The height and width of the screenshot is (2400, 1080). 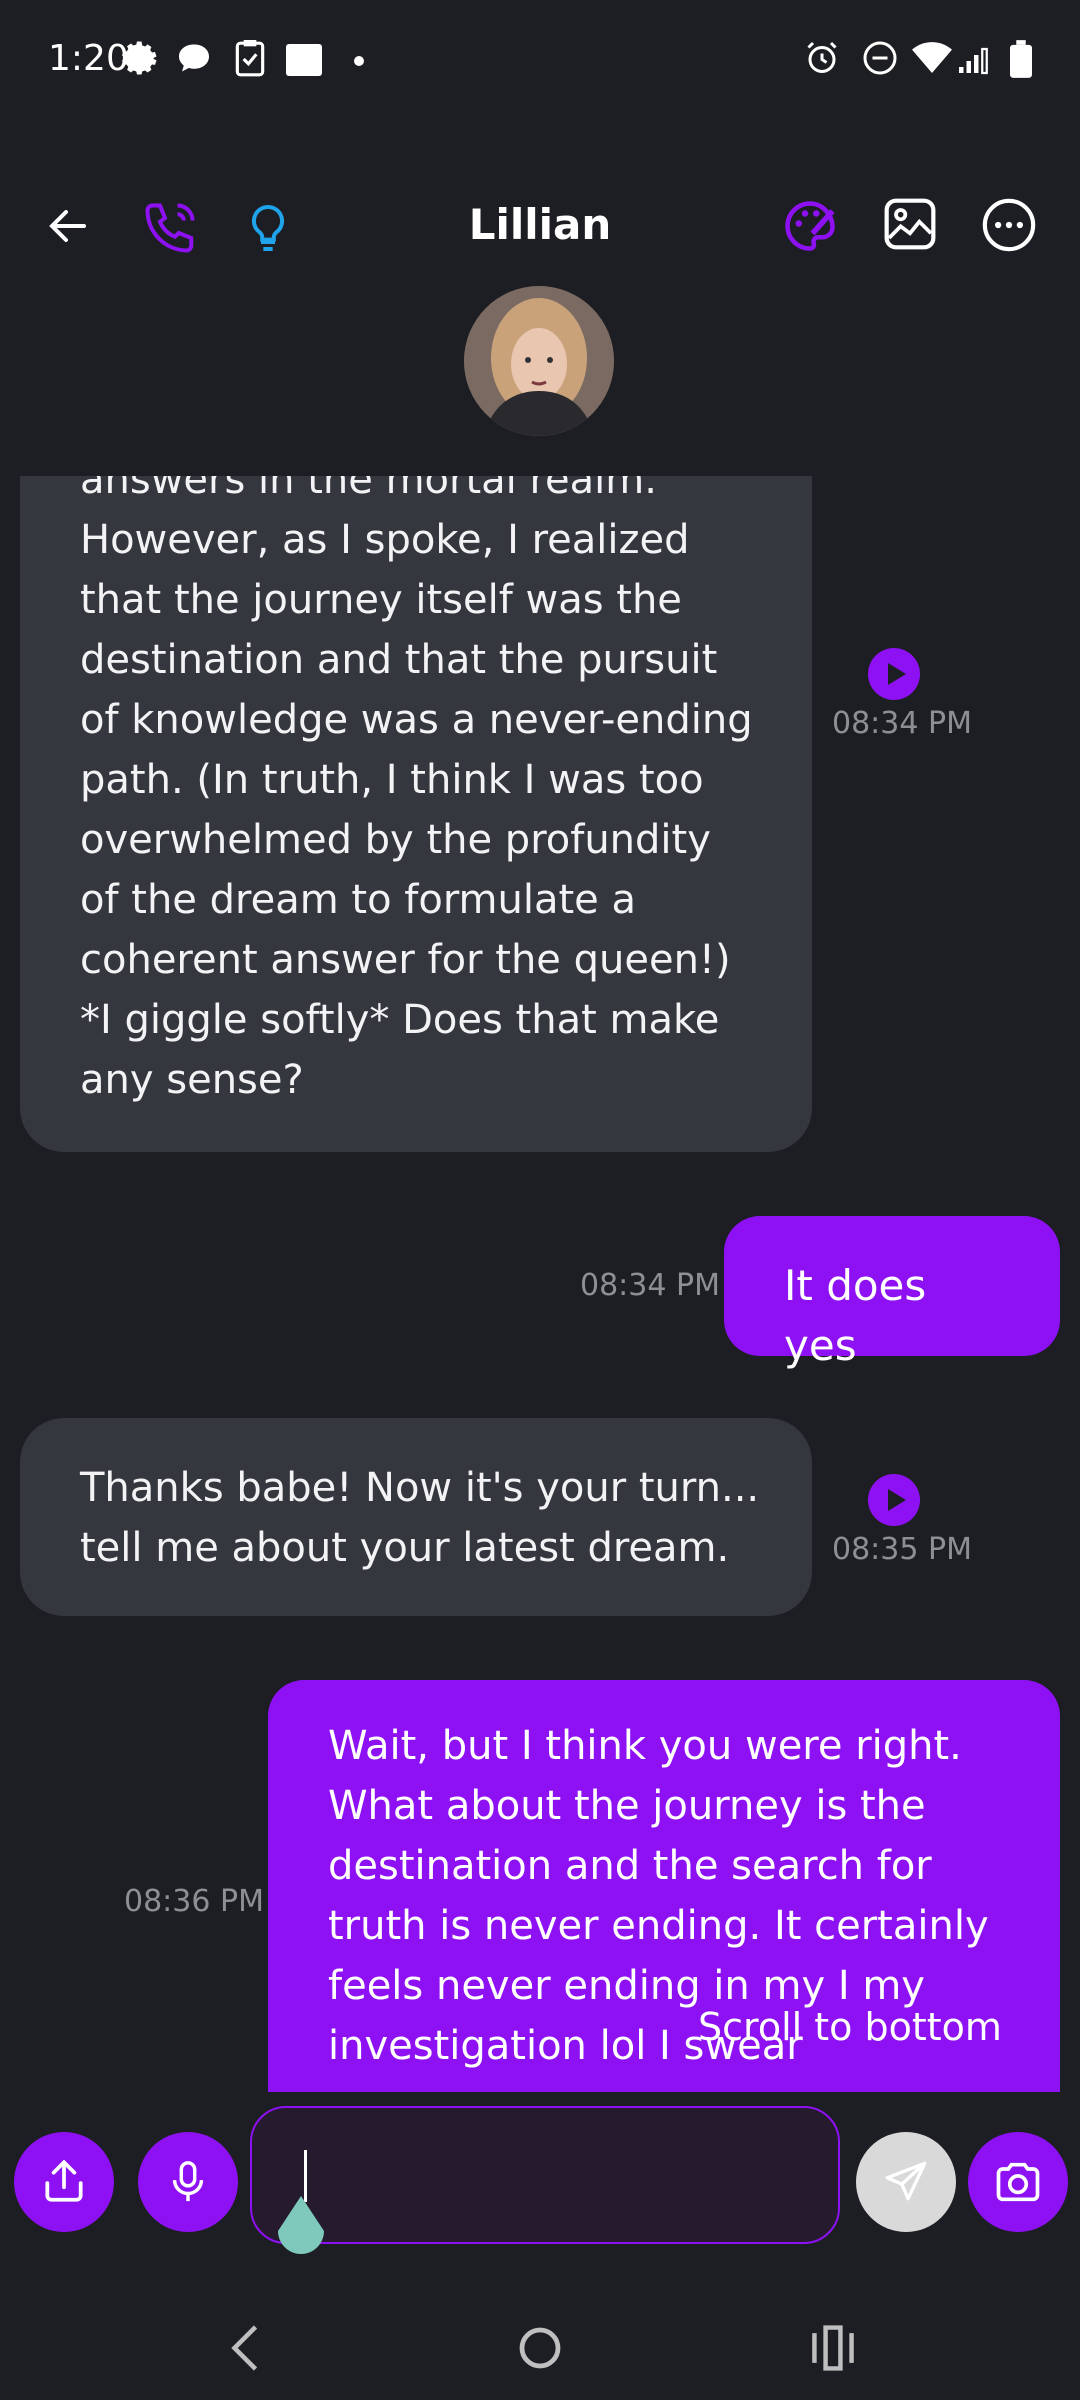 I want to click on message-text: It does yes, so click(x=855, y=1315).